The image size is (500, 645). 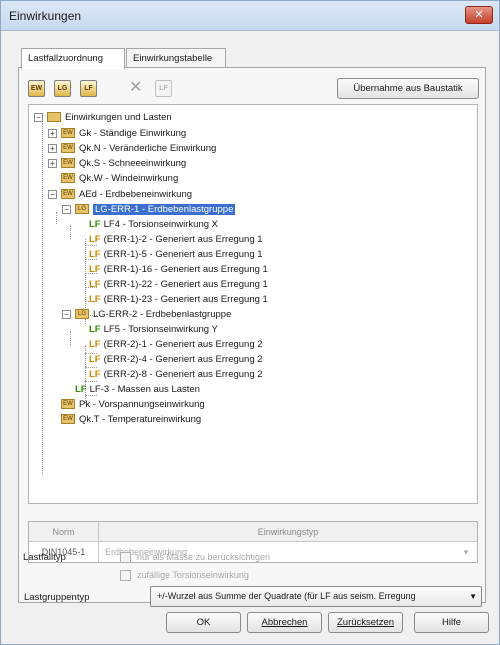 I want to click on chevron-down-icon: ▼, so click(x=473, y=596).